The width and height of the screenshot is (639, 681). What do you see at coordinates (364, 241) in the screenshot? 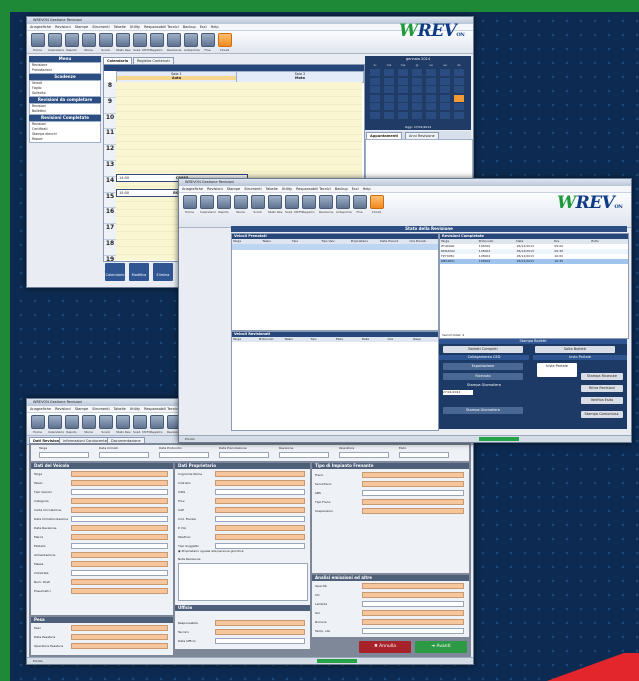
I see `column-header-proprietario: Proprietario` at bounding box center [364, 241].